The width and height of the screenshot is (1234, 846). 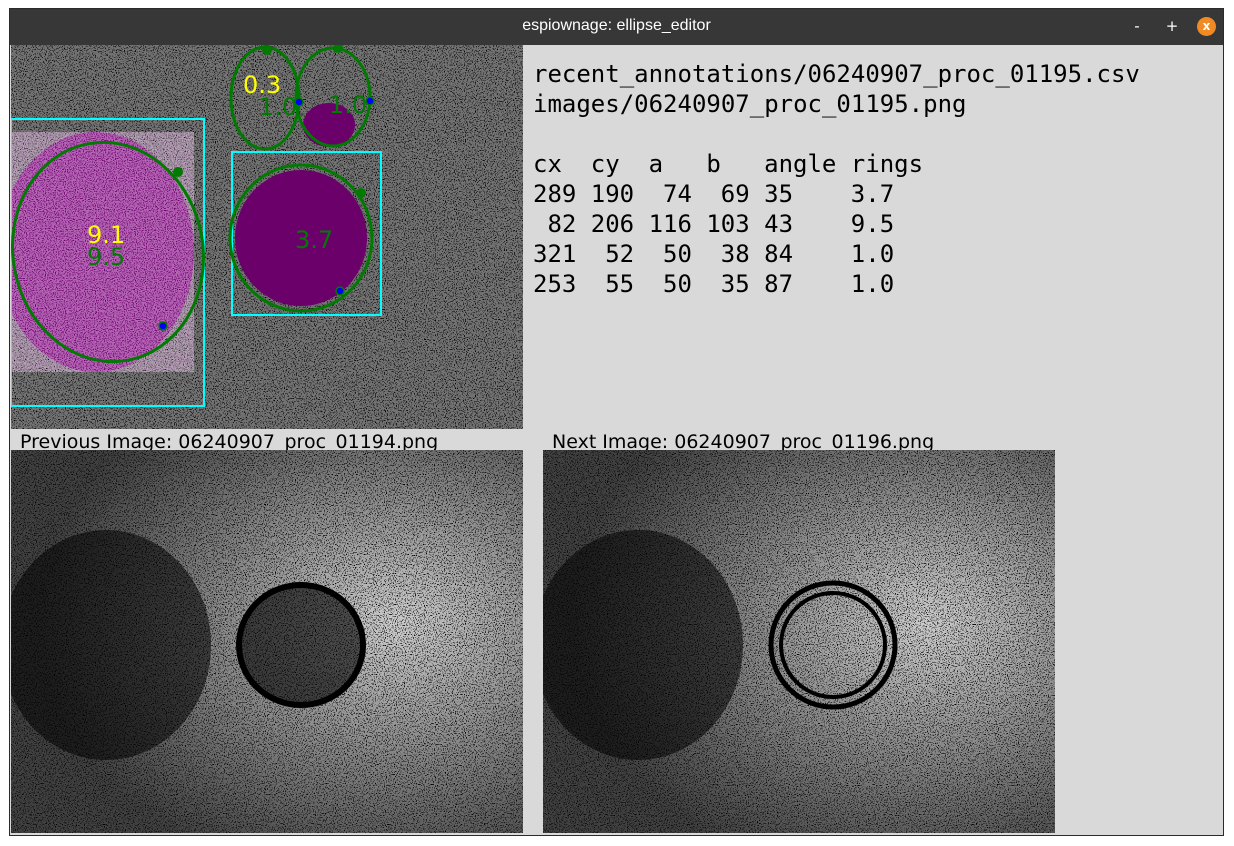 I want to click on cell-cx: 321, so click(x=555, y=254).